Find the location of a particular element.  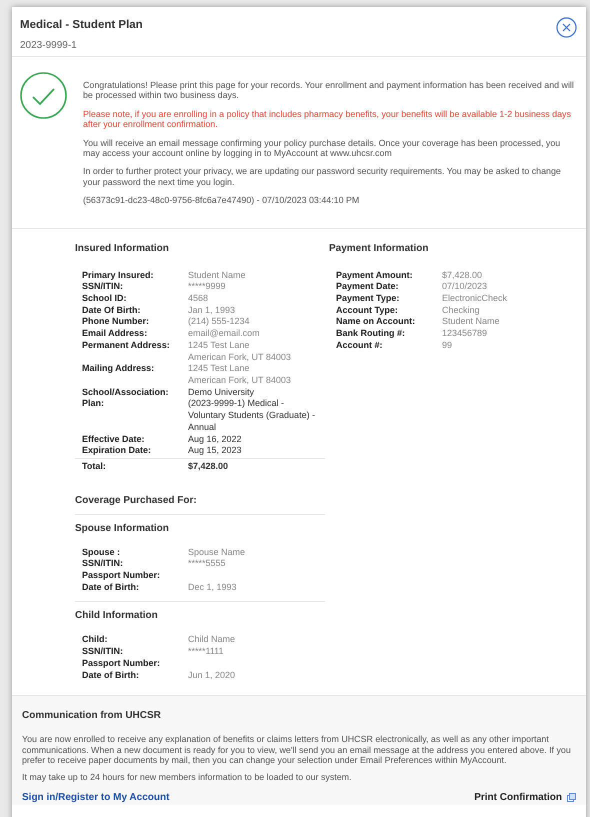

field-value: *****5555 is located at coordinates (207, 564).